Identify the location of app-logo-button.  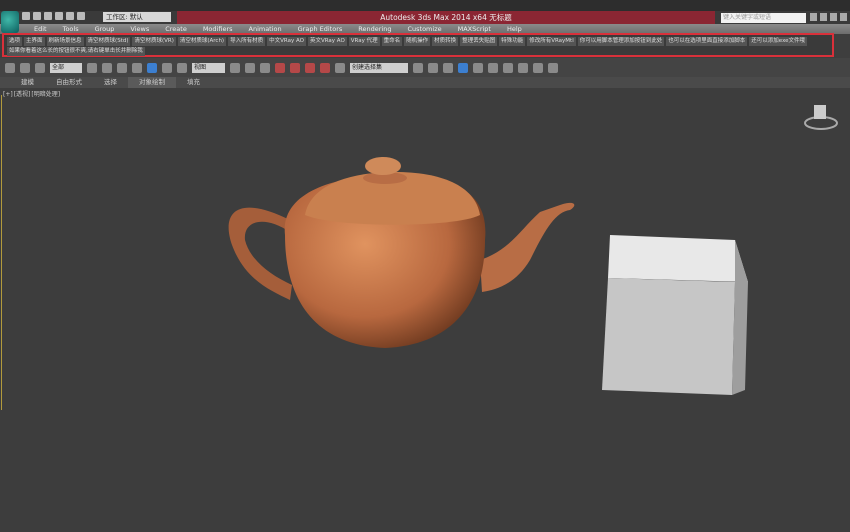
(10, 22).